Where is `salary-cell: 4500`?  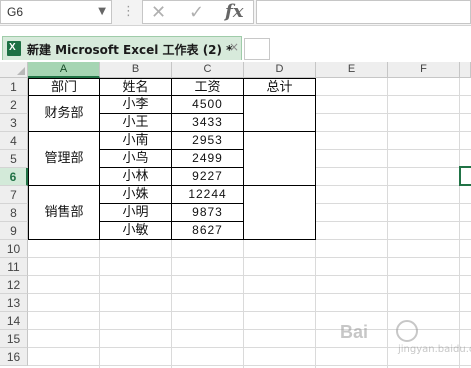 salary-cell: 4500 is located at coordinates (208, 105).